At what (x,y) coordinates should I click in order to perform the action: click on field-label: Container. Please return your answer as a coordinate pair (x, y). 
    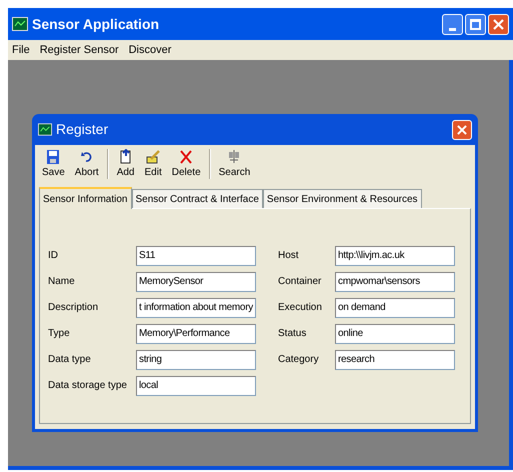
    Looking at the image, I should click on (300, 282).